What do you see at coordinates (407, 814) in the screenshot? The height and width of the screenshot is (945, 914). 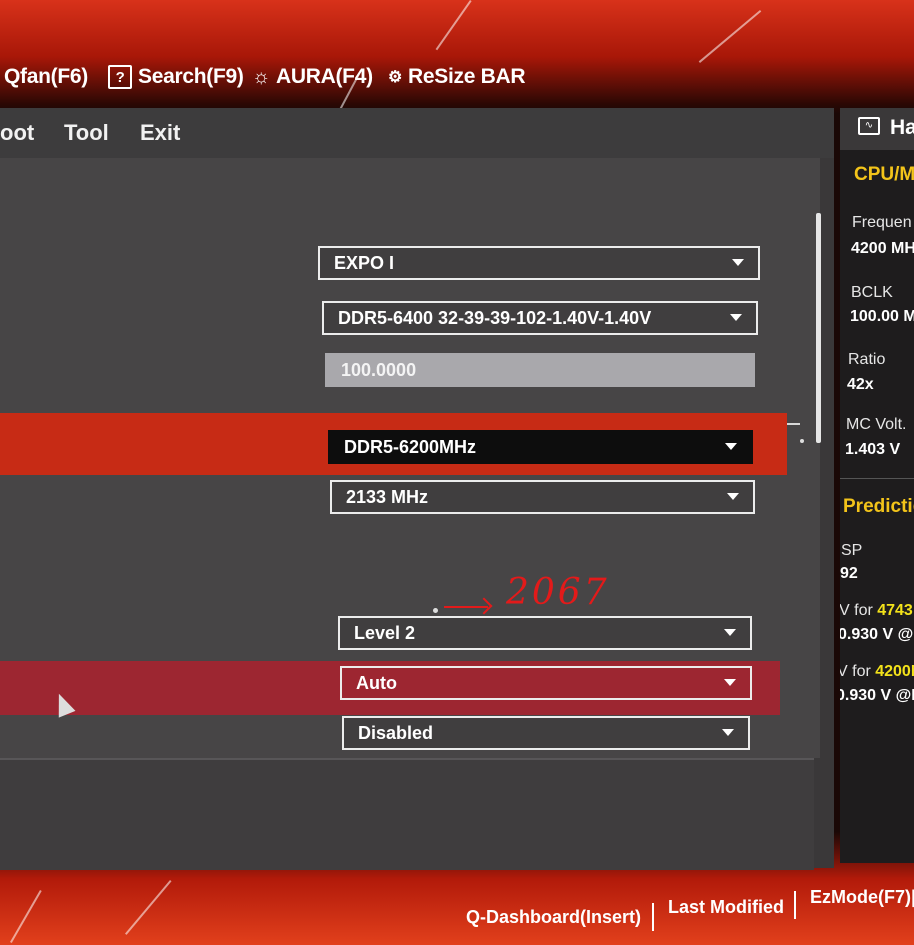 I see `help-panel` at bounding box center [407, 814].